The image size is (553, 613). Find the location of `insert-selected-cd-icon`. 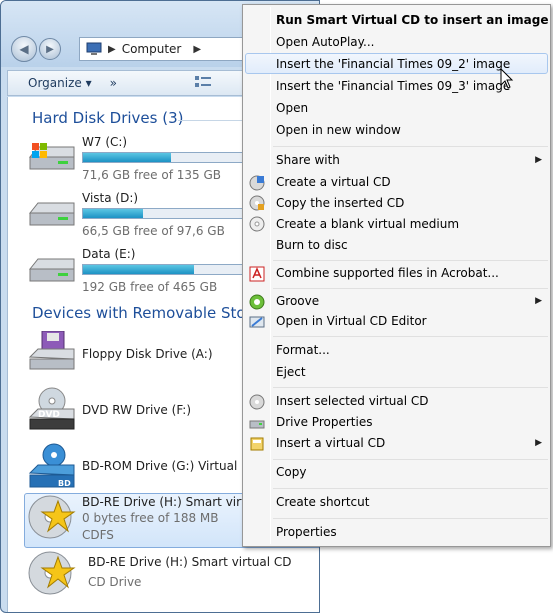

insert-selected-cd-icon is located at coordinates (257, 402).